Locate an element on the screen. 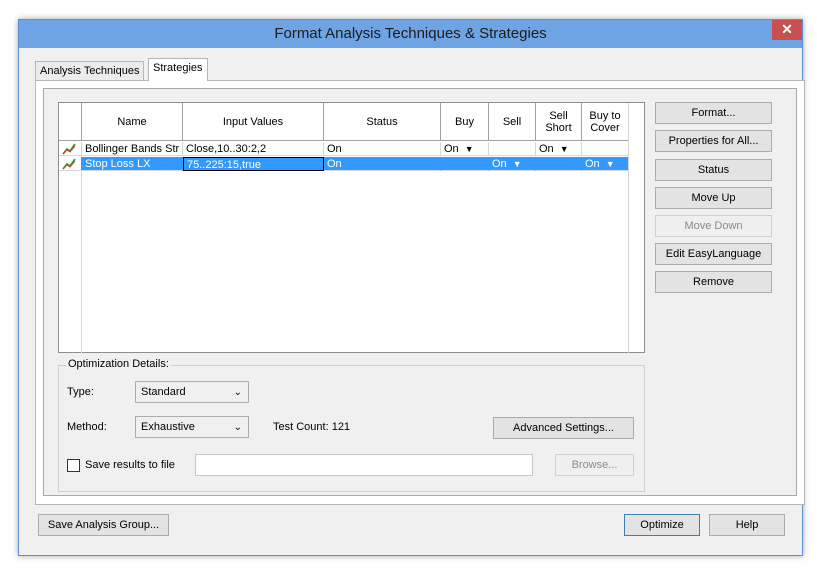 This screenshot has width=817, height=574. method-select: Exhaustive ⌄ is located at coordinates (192, 427).